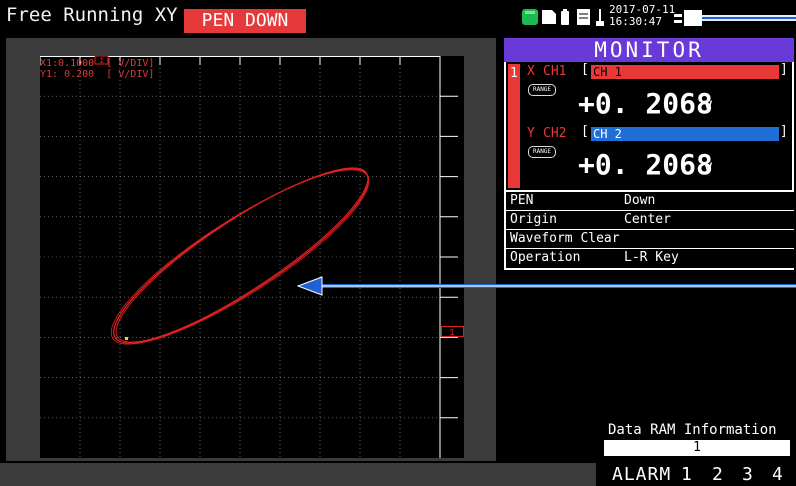 This screenshot has height=486, width=796. What do you see at coordinates (92, 15) in the screenshot?
I see `mode-title: Free Running XY` at bounding box center [92, 15].